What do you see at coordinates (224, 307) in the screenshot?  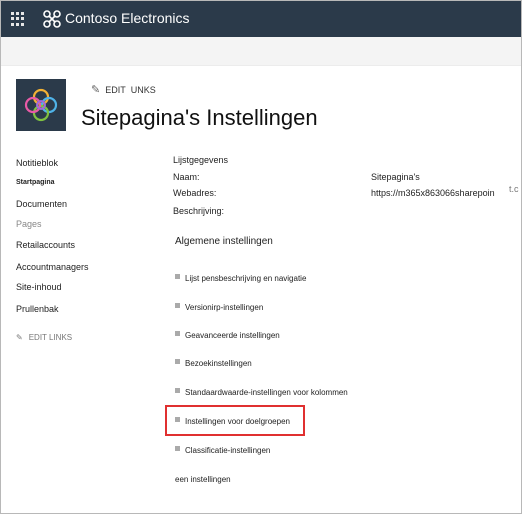 I see `setting-link-versioning: Versionirp-instellingen` at bounding box center [224, 307].